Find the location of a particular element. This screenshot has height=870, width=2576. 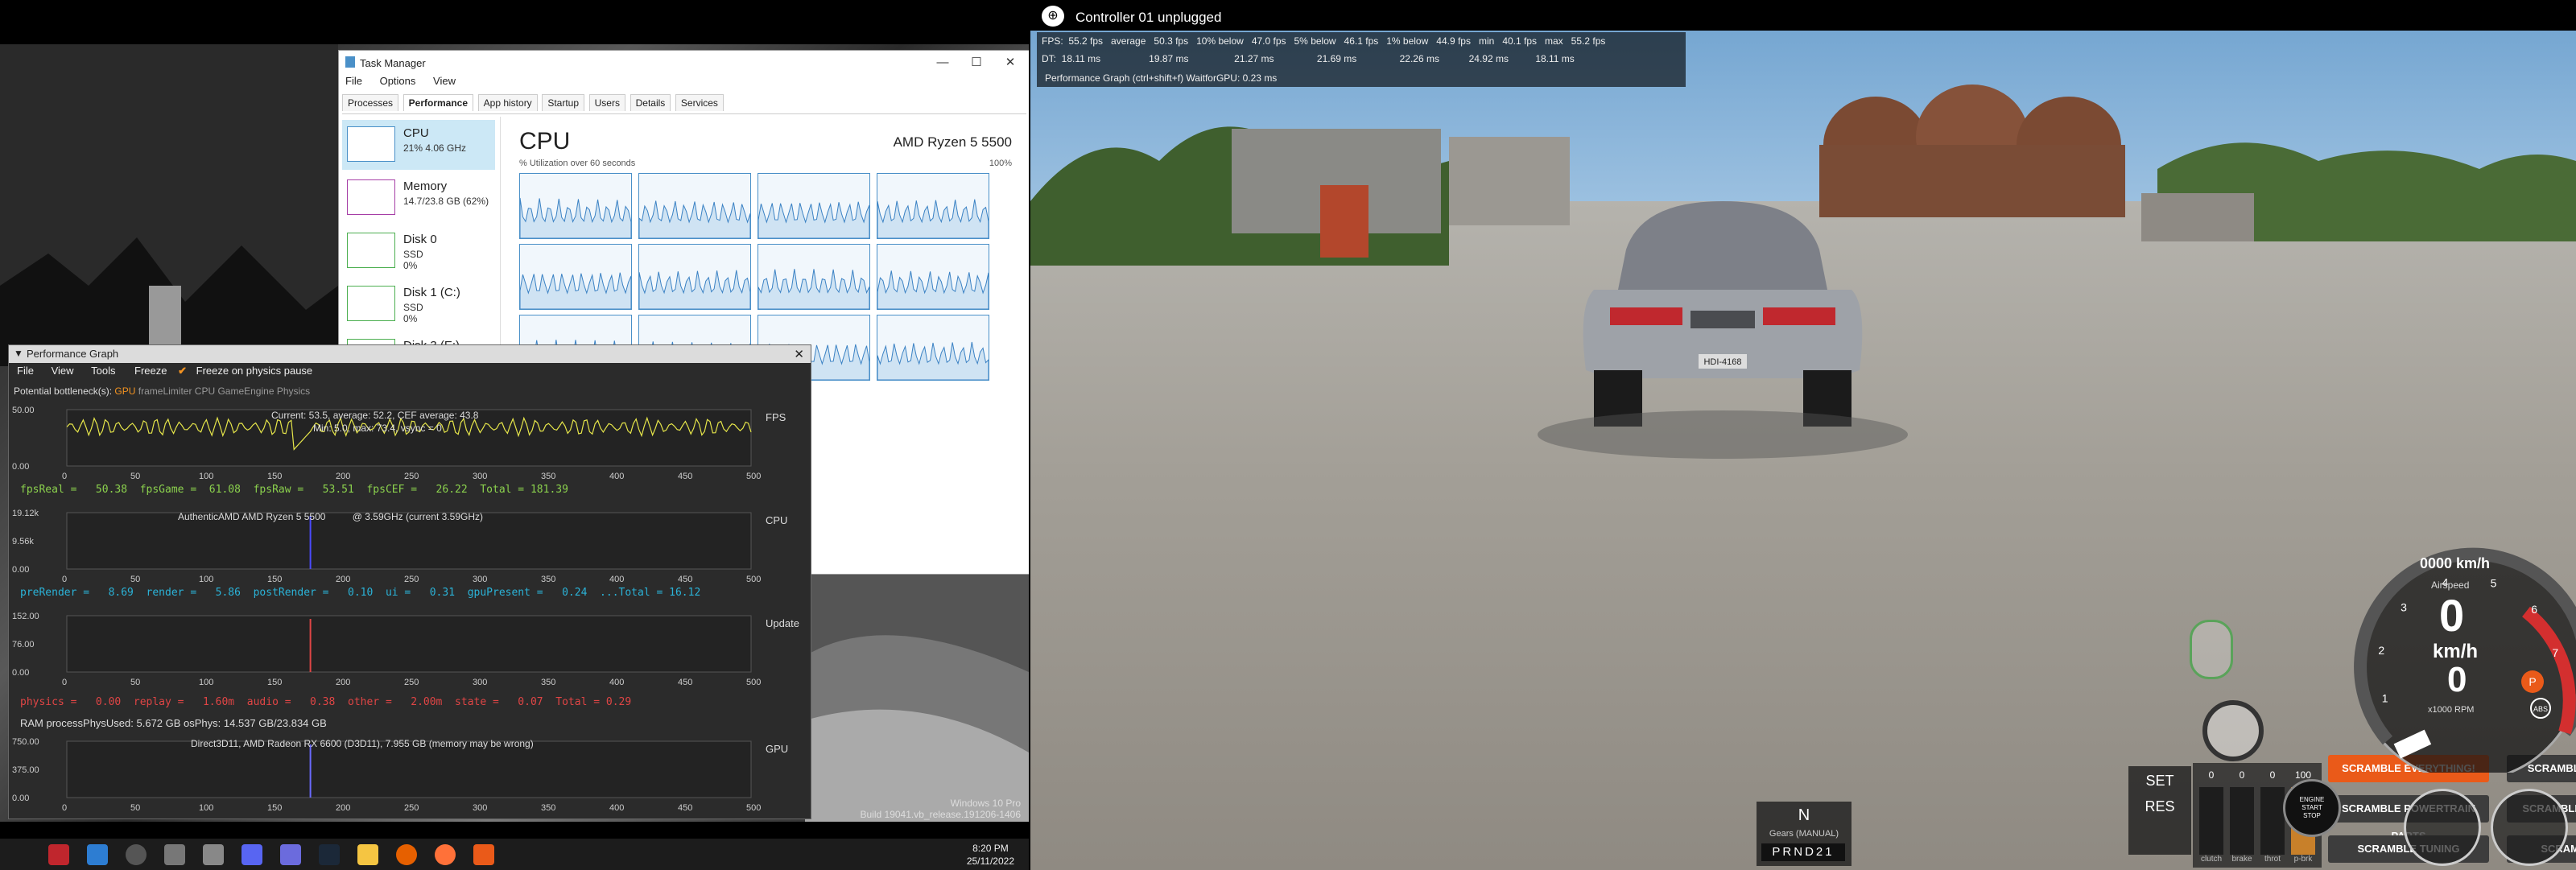

y-tick-label: 375.00 is located at coordinates (25, 770).